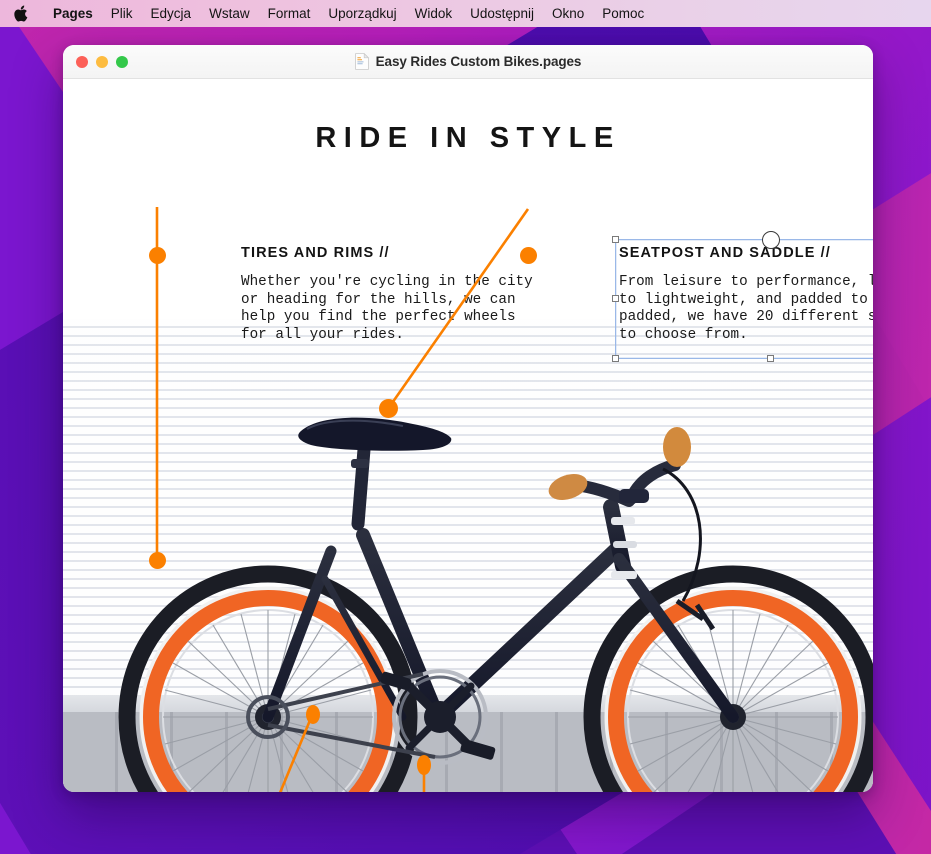  Describe the element at coordinates (362, 13) in the screenshot. I see `menu-item-uporzadkuj: Uporządkuj` at that location.